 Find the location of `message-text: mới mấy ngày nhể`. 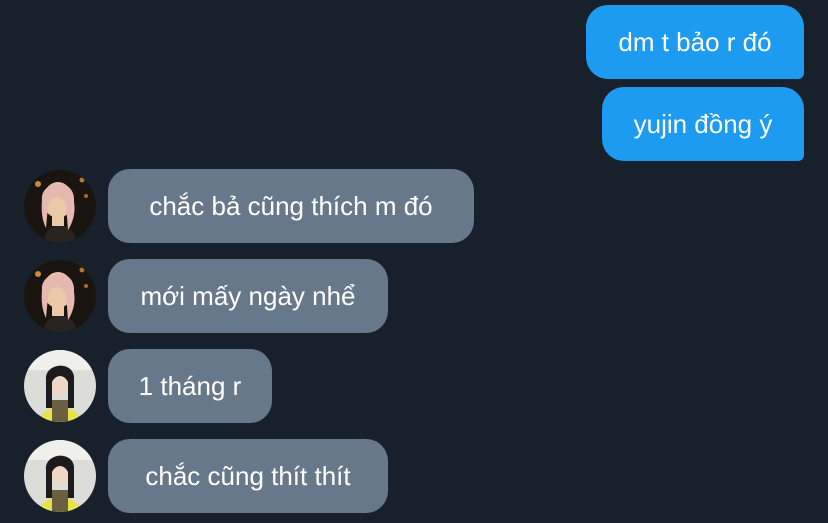

message-text: mới mấy ngày nhể is located at coordinates (248, 296).